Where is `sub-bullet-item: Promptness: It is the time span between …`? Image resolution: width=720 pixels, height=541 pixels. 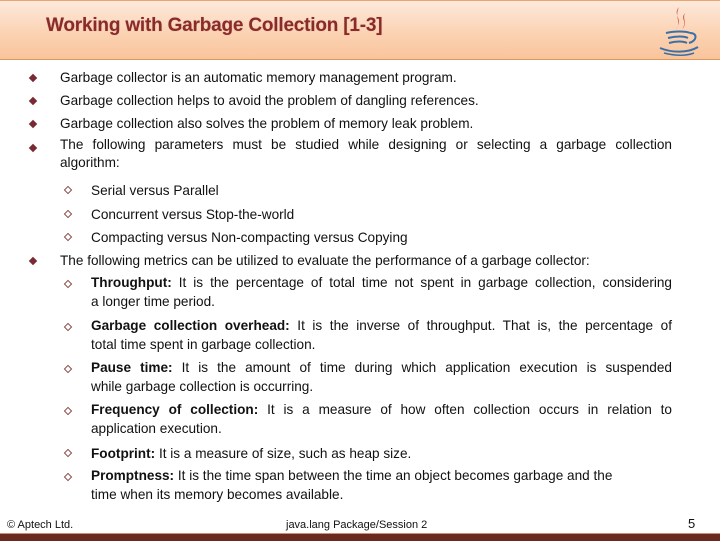
sub-bullet-item: Promptness: It is the time span between … is located at coordinates (381, 485).